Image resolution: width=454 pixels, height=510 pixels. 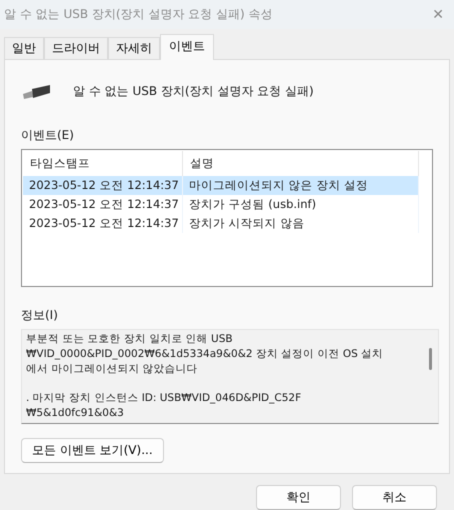 I want to click on tab: 일반, so click(x=24, y=48).